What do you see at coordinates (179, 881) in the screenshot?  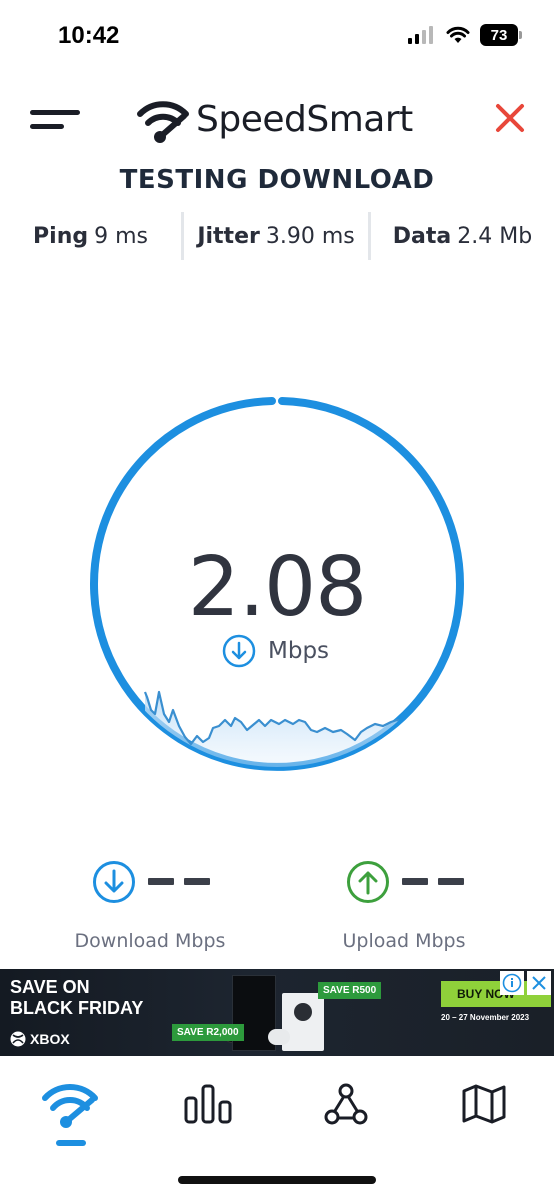 I see `download-value-placeholder` at bounding box center [179, 881].